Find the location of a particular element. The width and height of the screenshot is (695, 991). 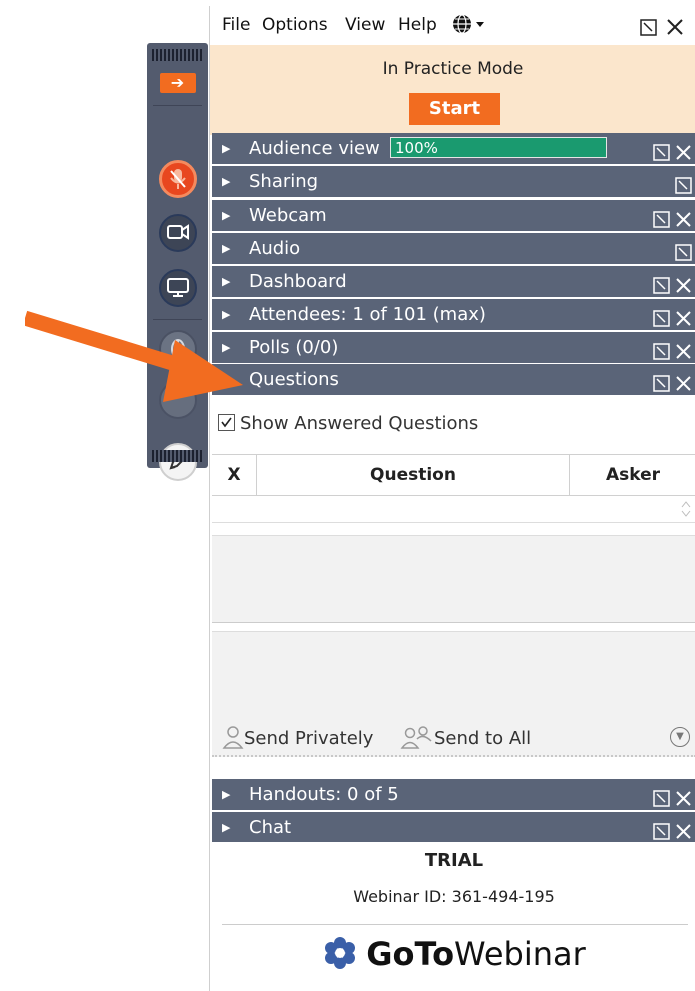

audience-view-level-text: 100% is located at coordinates (416, 148).